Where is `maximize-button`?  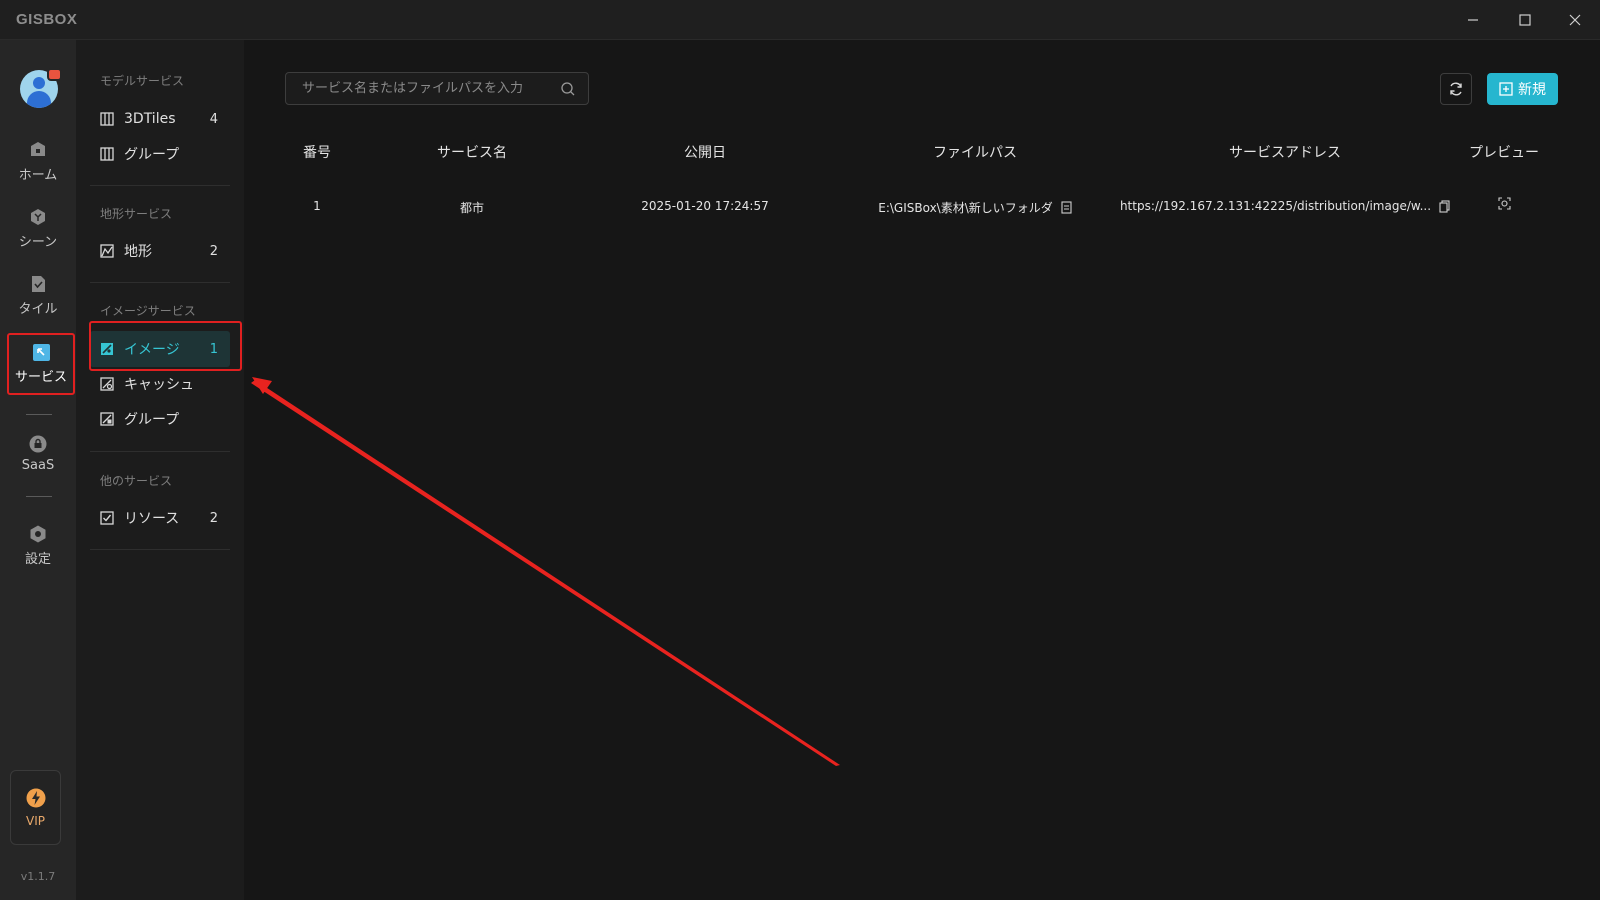
maximize-button is located at coordinates (1525, 20).